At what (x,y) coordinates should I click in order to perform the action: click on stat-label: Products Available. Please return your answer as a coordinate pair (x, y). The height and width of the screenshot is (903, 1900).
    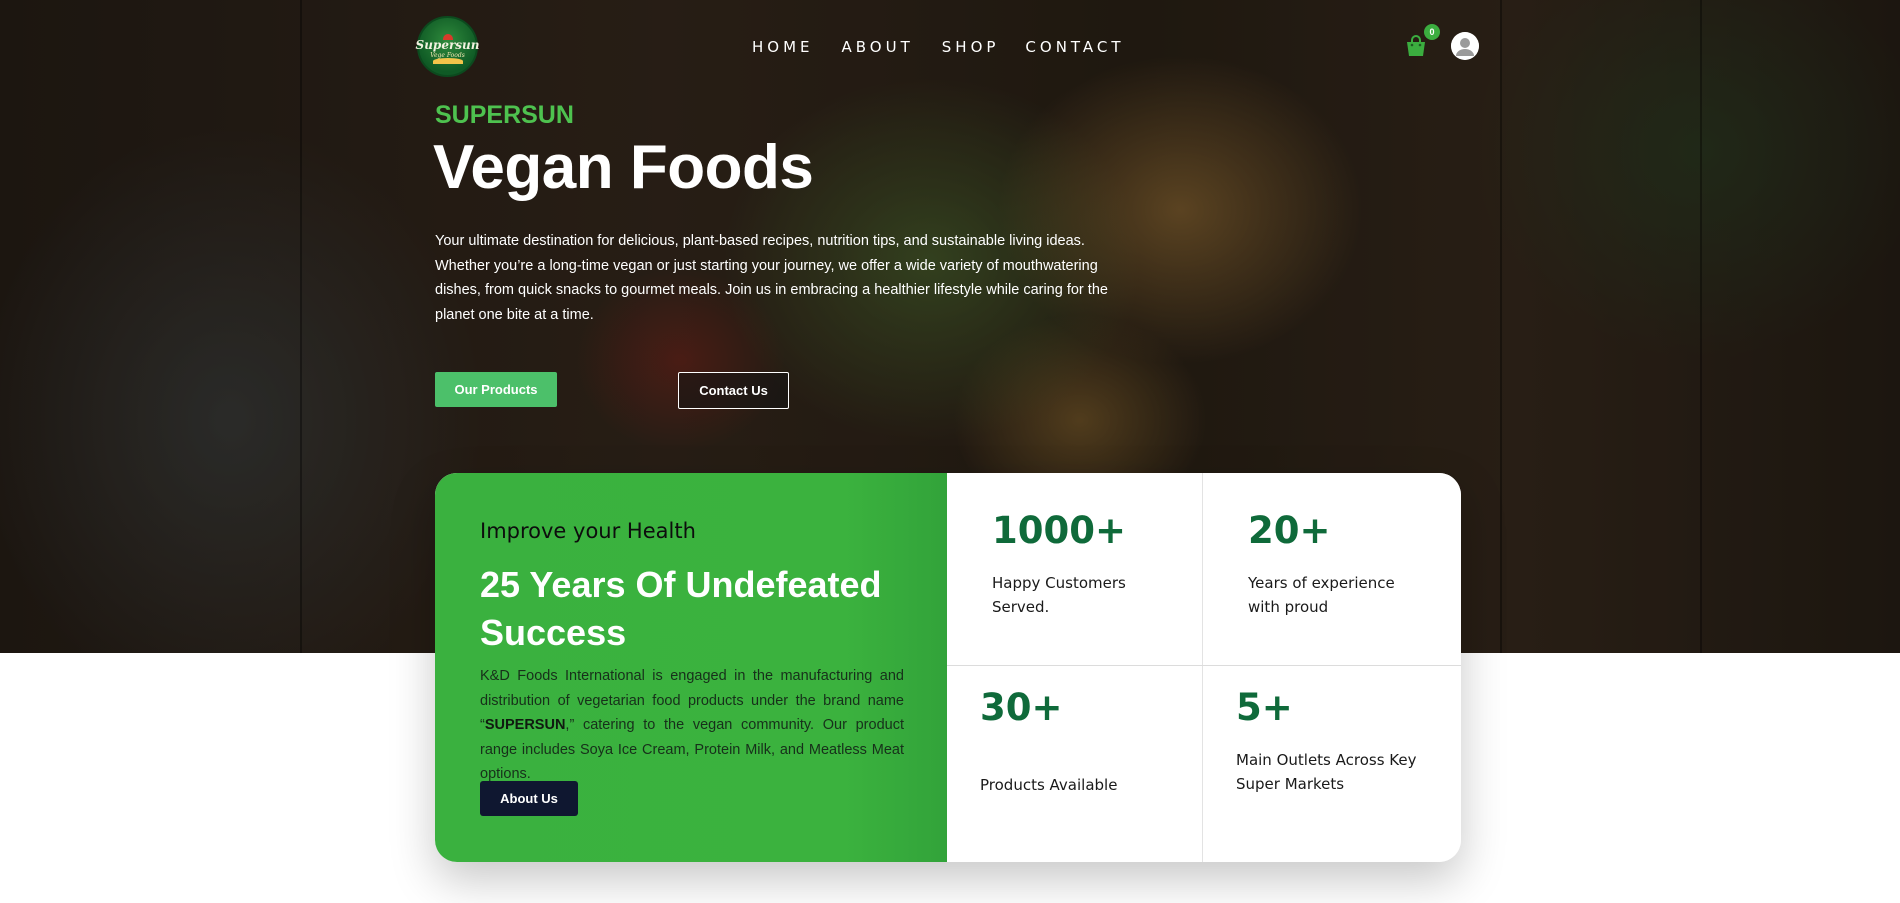
    Looking at the image, I should click on (1049, 785).